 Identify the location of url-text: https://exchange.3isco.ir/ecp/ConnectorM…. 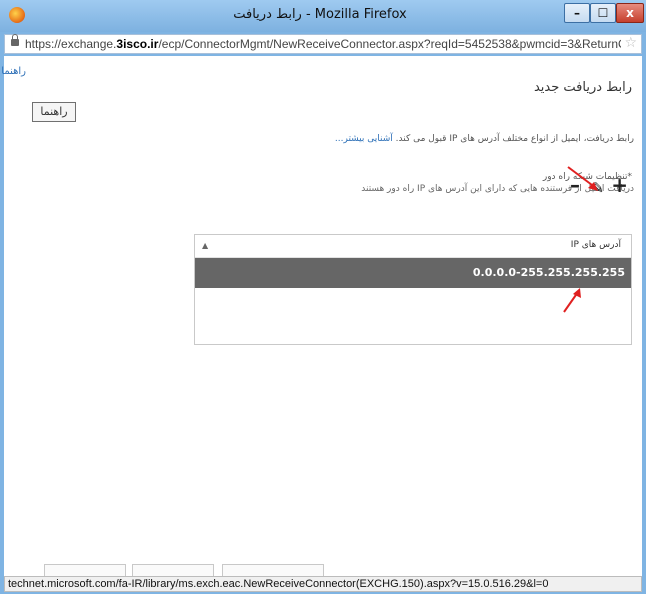
(323, 44).